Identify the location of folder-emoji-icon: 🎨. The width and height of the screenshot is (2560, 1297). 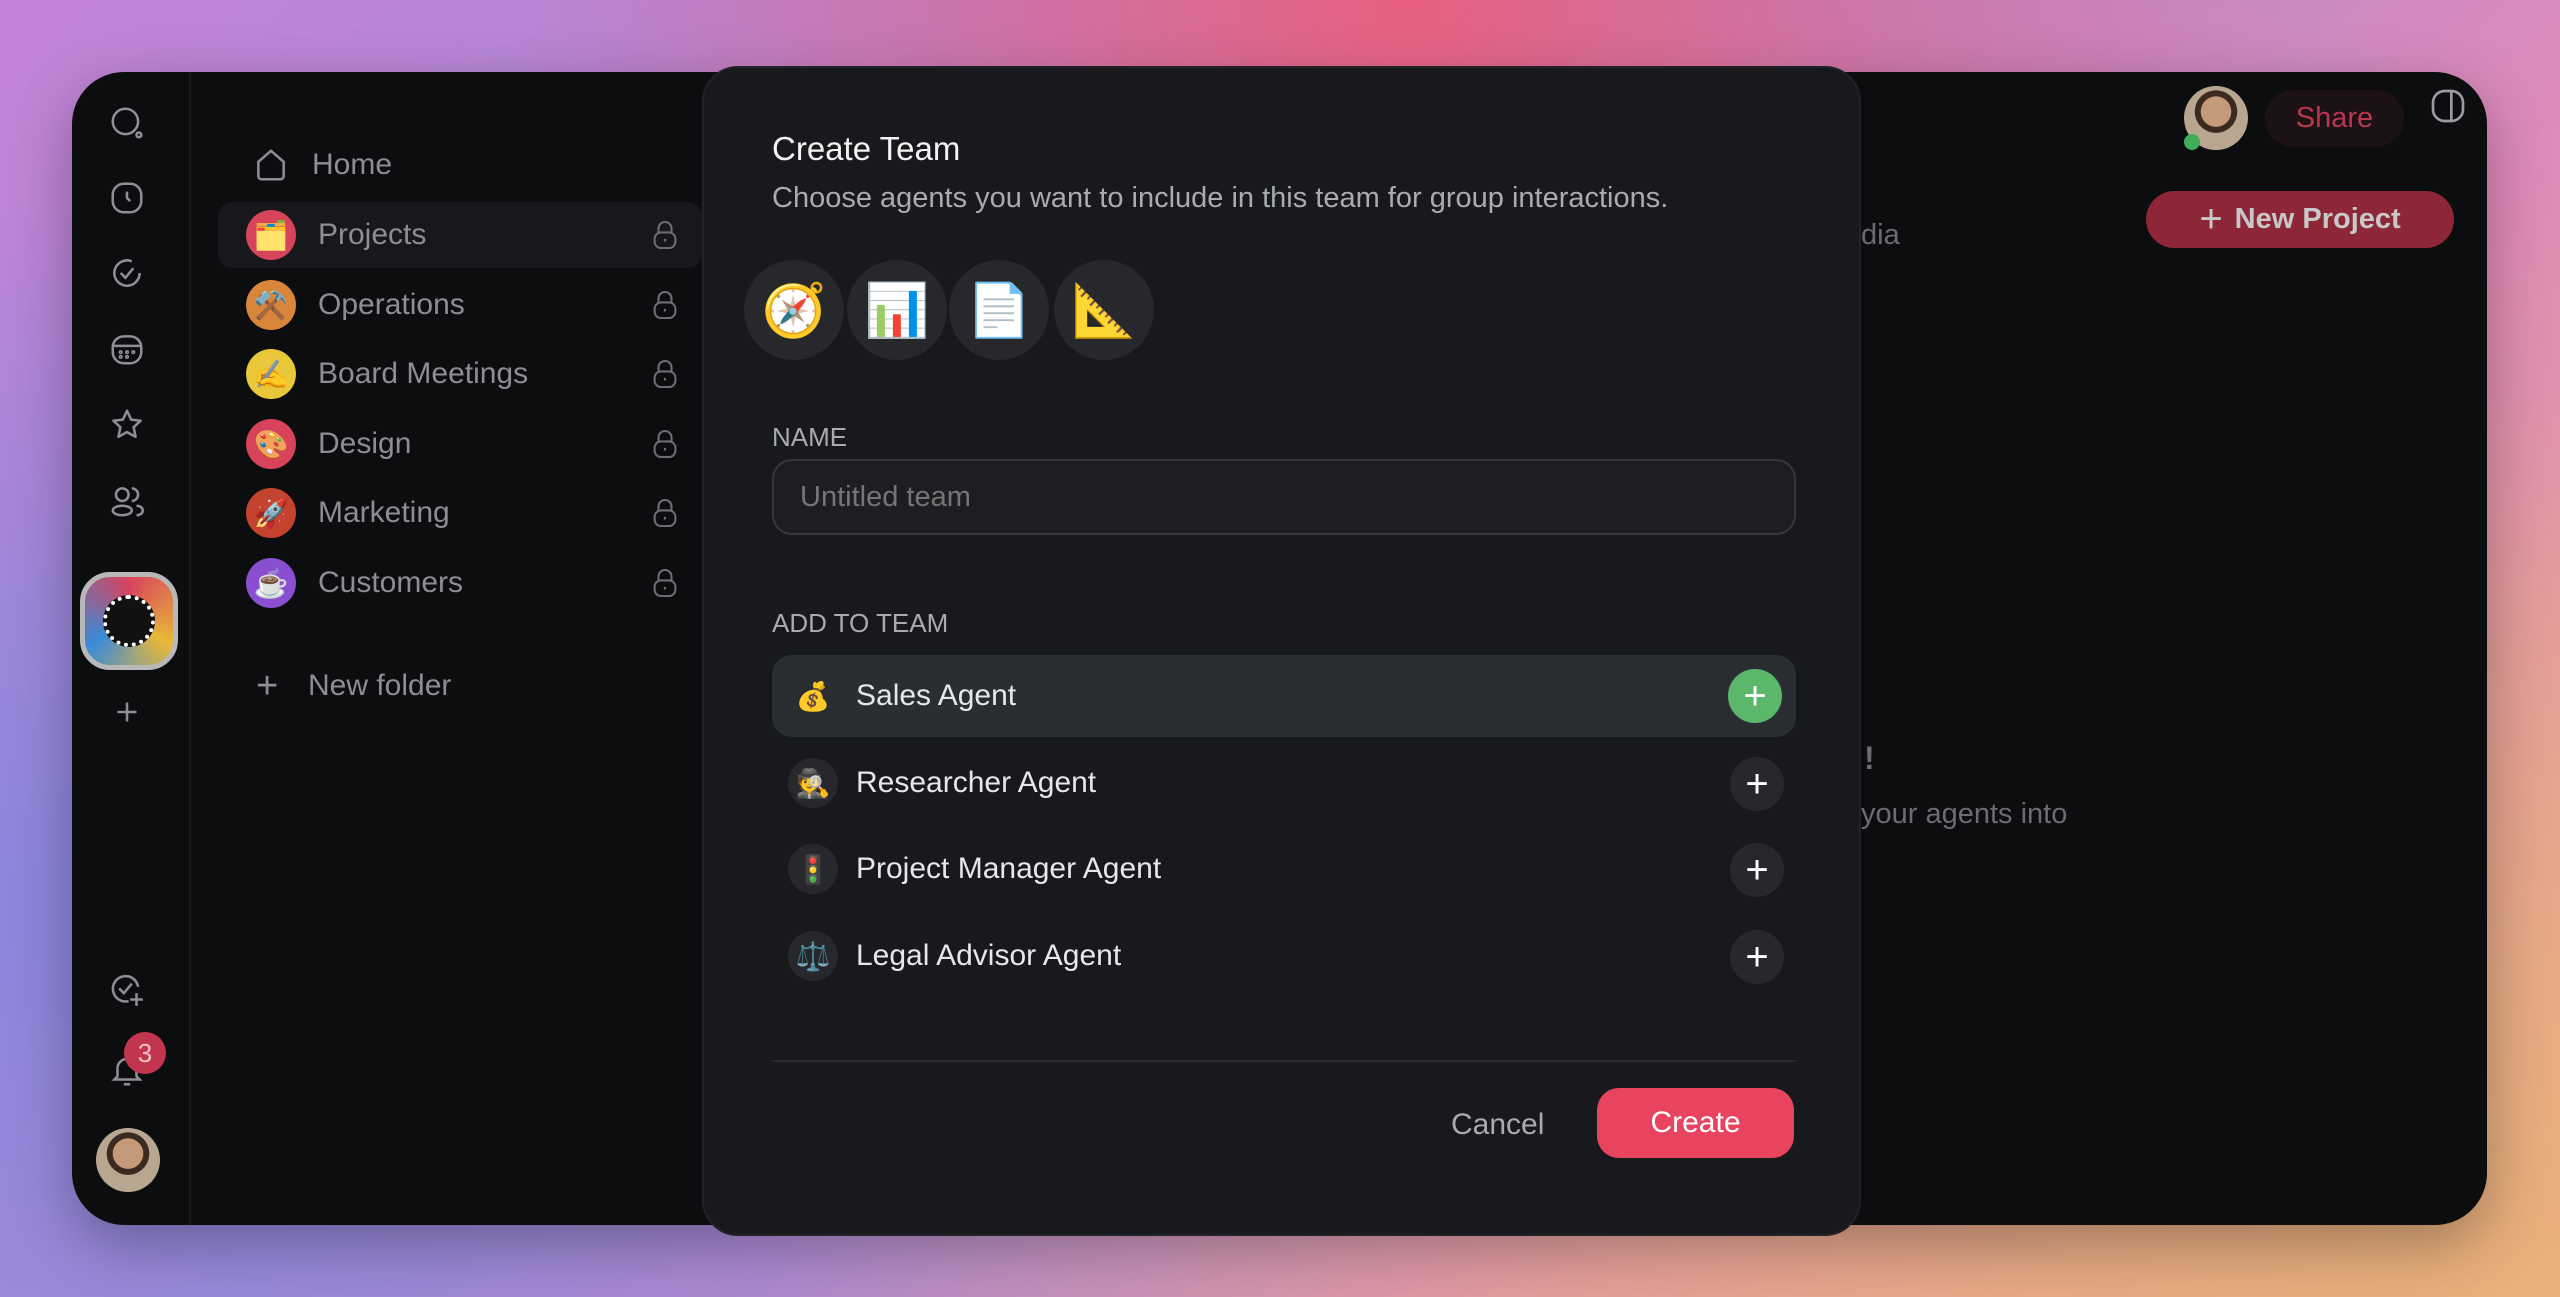
(271, 444).